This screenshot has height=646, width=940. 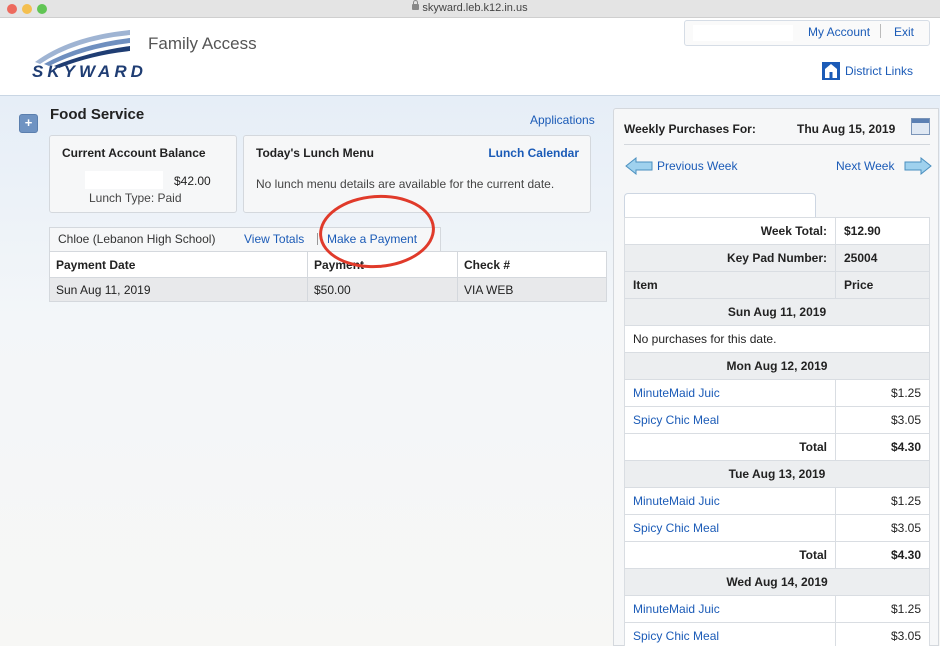 I want to click on day-date: Mon Aug 12, 2019, so click(x=777, y=366).